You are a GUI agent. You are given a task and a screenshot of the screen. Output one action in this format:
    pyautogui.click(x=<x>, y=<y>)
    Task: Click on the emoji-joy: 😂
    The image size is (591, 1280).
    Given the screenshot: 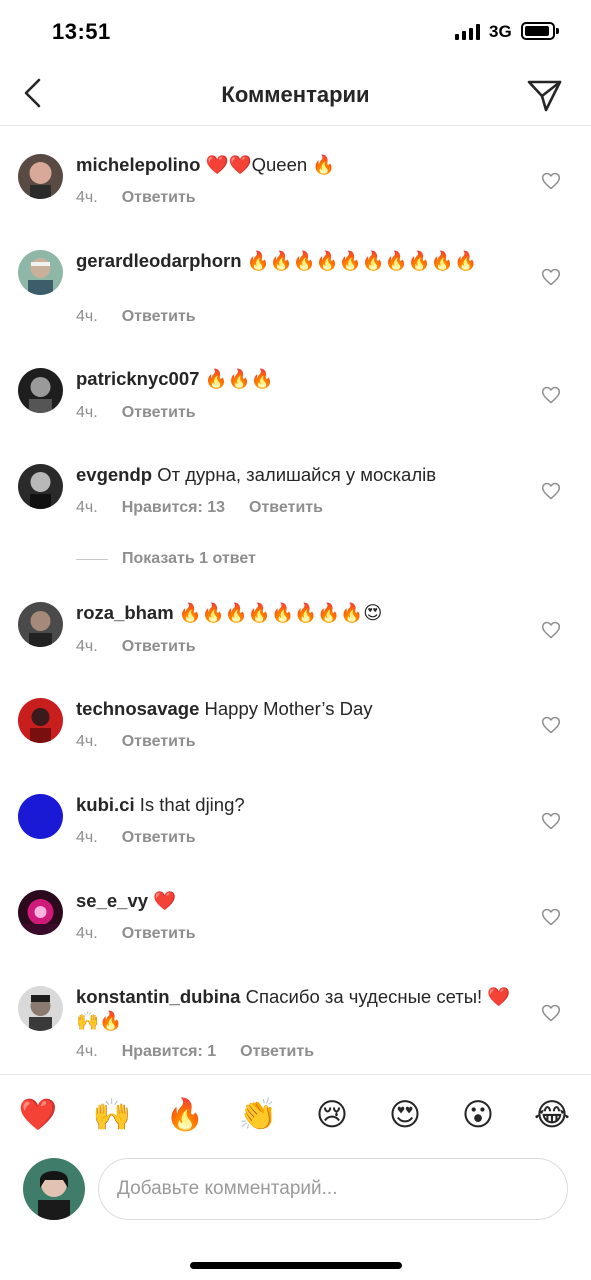 What is the action you would take?
    pyautogui.click(x=552, y=1115)
    